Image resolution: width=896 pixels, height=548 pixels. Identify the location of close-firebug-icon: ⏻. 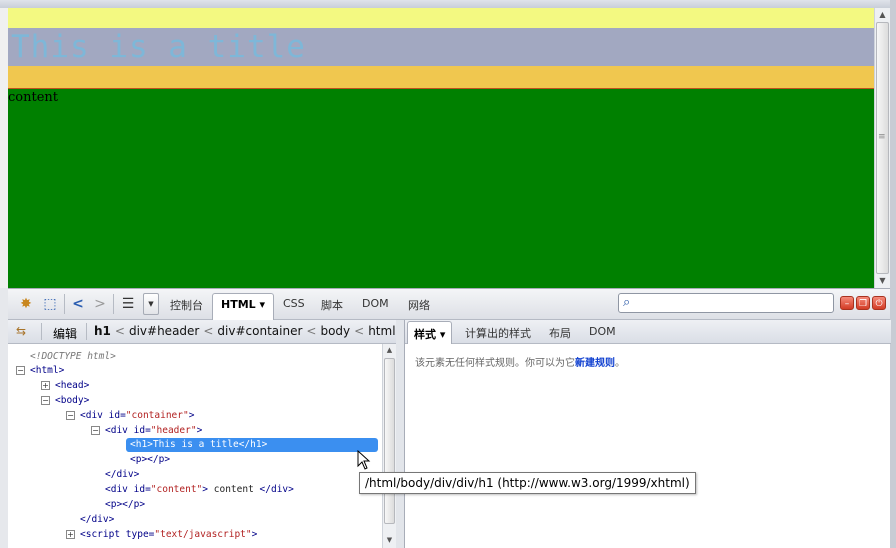
(879, 303).